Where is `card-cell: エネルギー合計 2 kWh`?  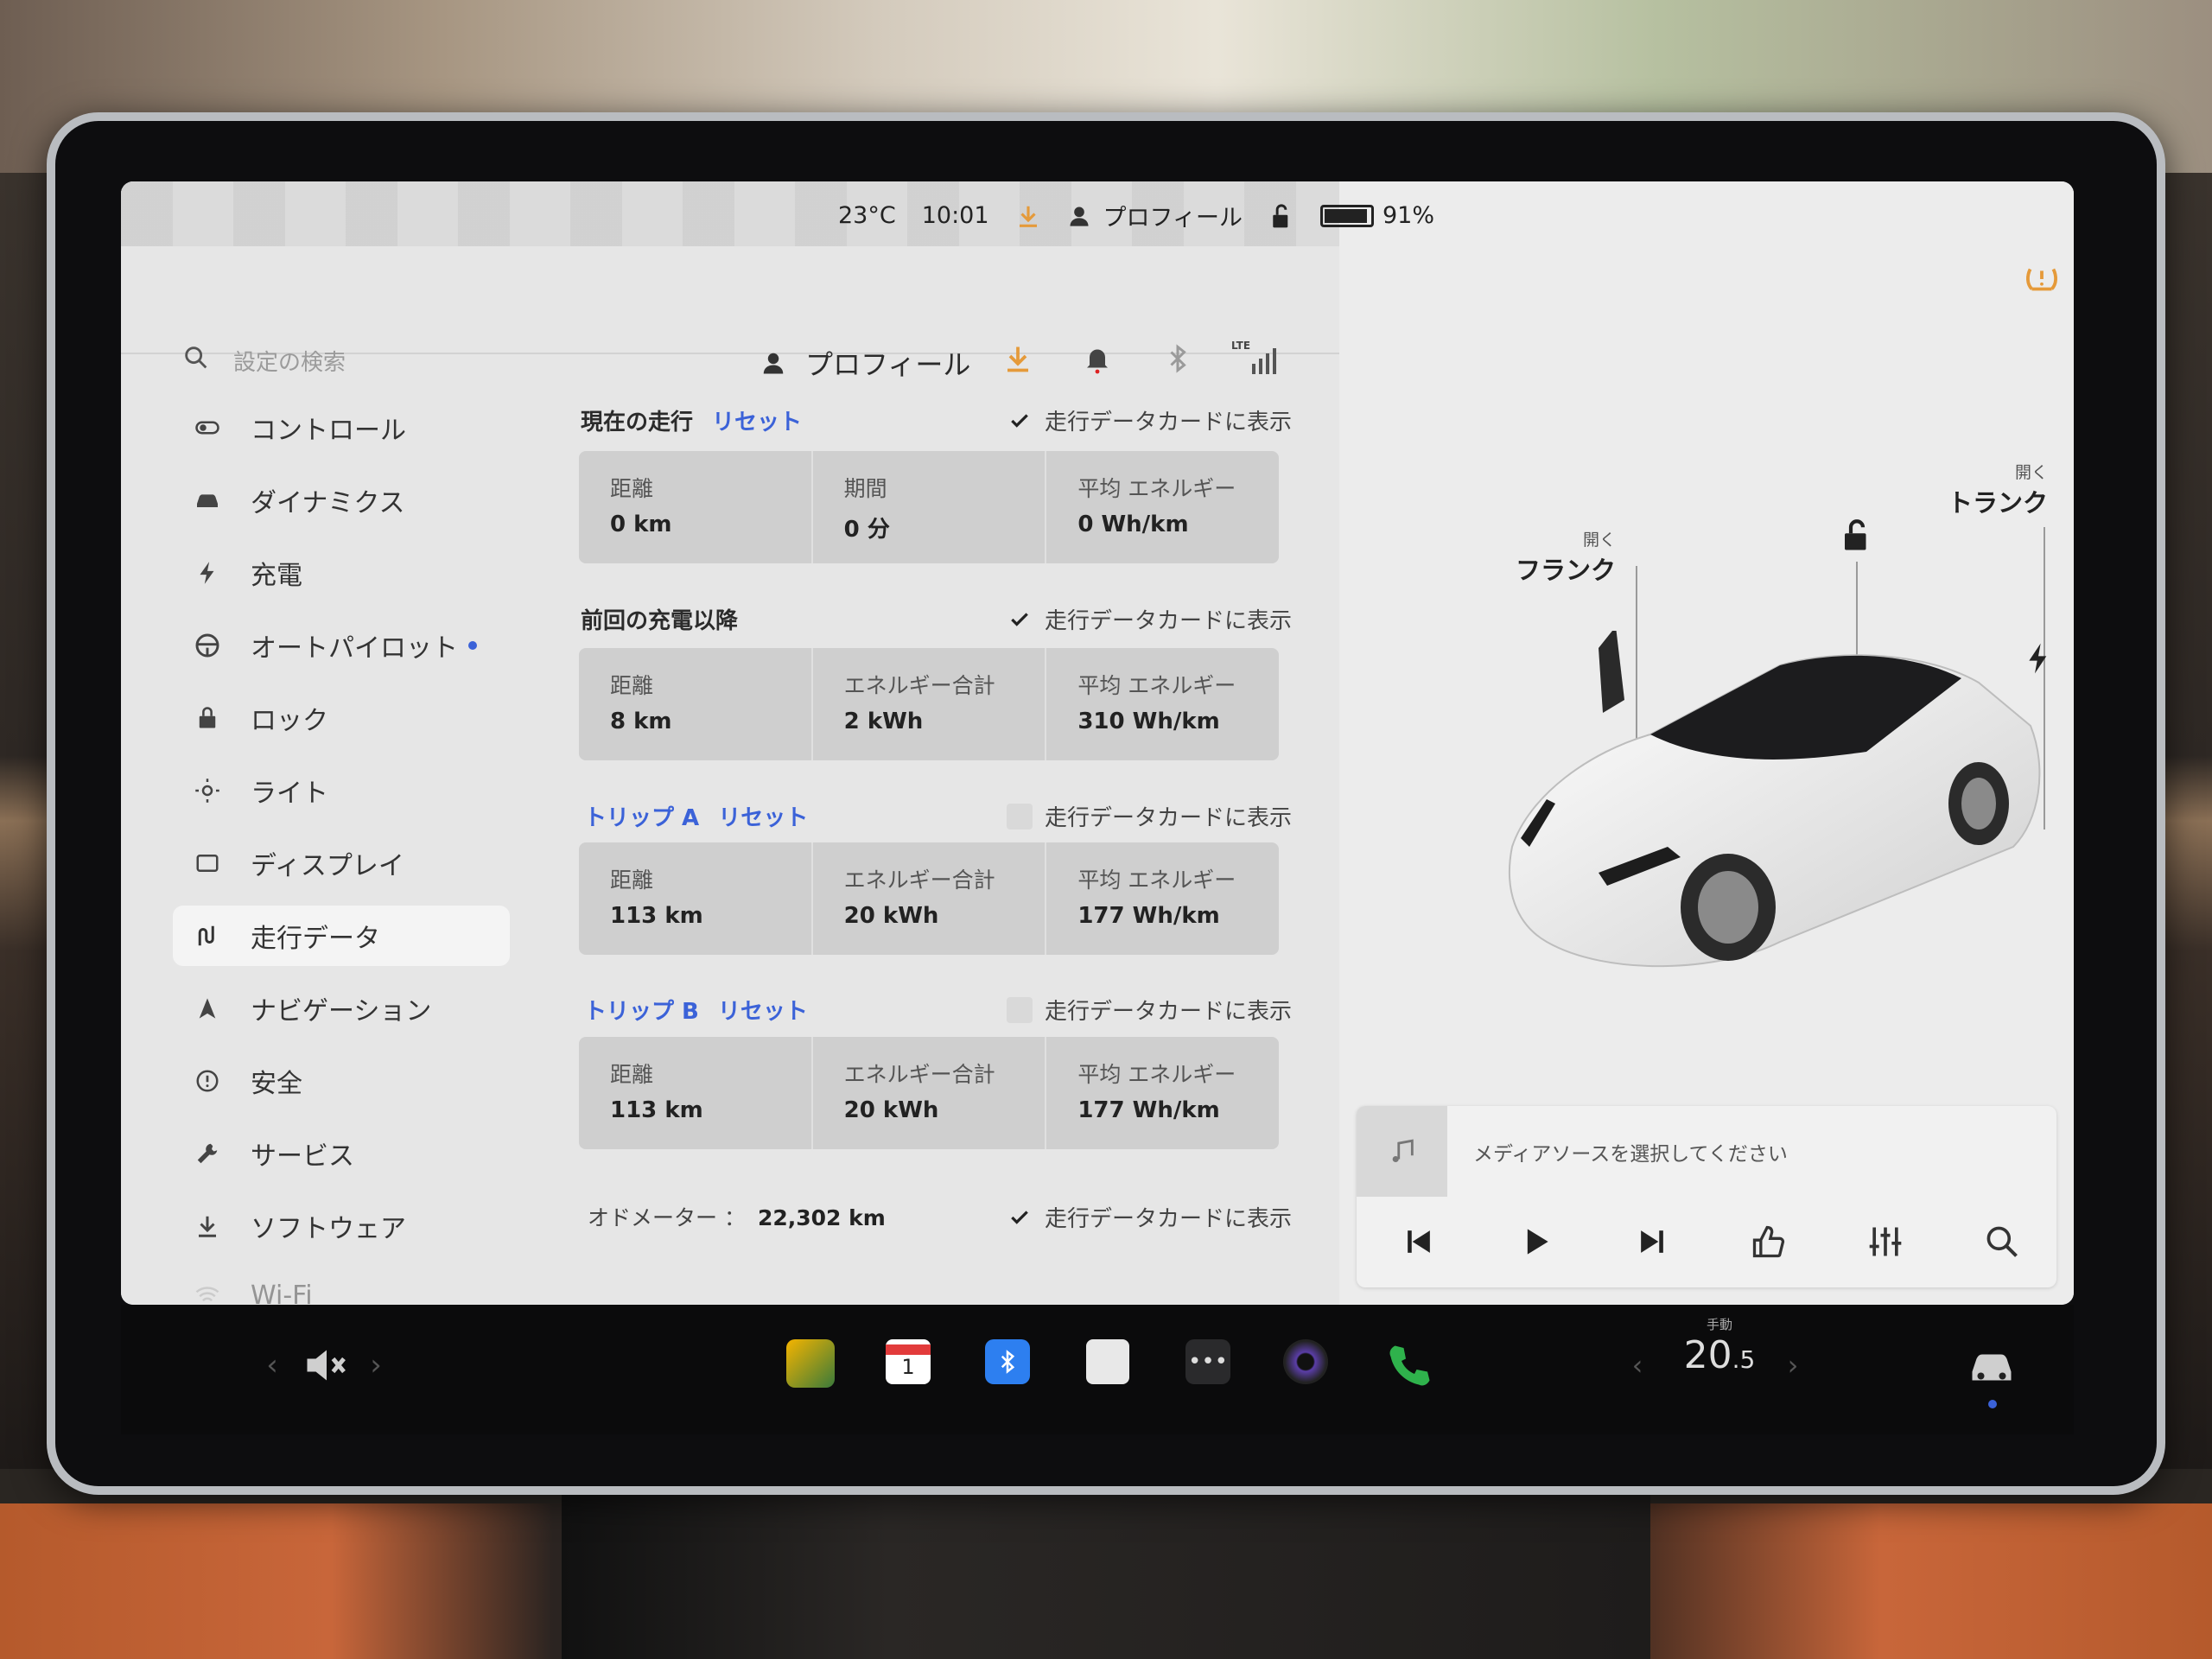 card-cell: エネルギー合計 2 kWh is located at coordinates (930, 704).